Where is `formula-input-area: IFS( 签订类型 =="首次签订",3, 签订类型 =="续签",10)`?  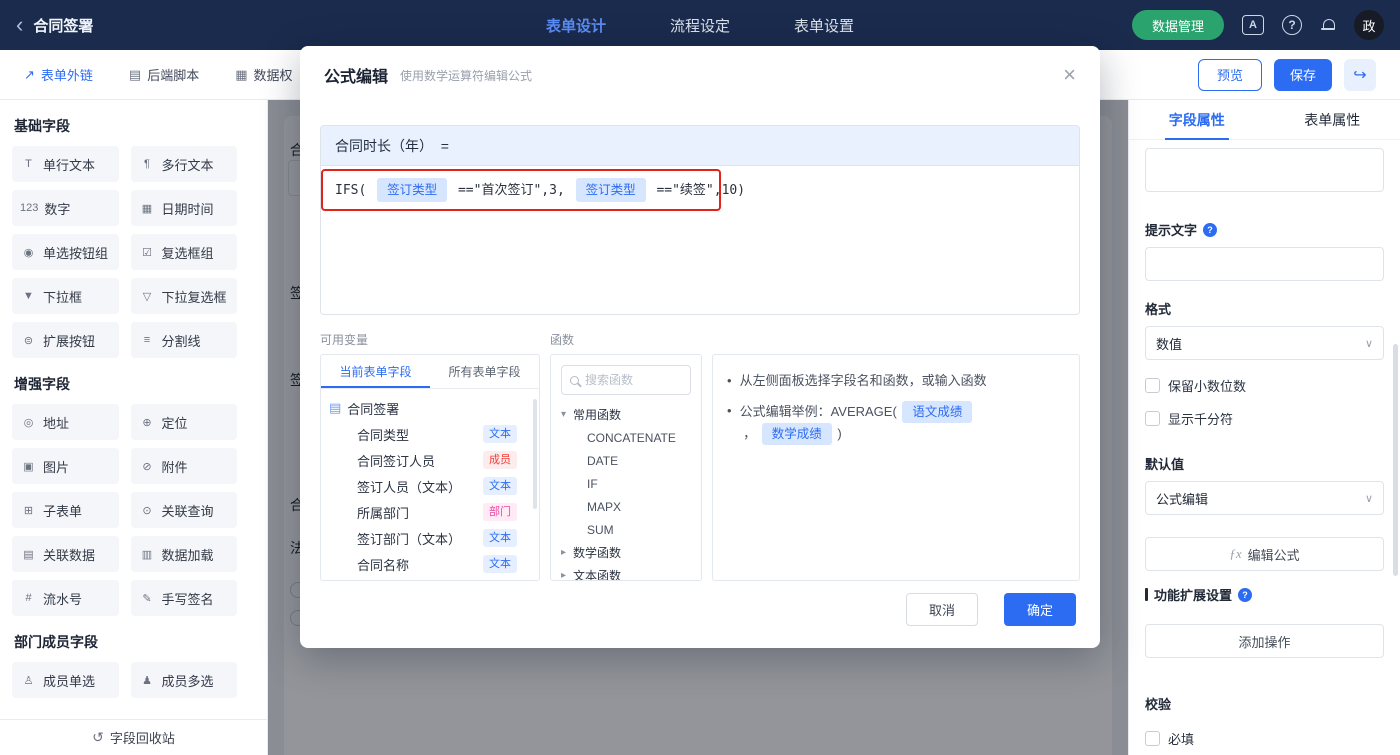
formula-input-area: IFS( 签订类型 =="首次签订",3, 签订类型 =="续签",10) is located at coordinates (700, 240).